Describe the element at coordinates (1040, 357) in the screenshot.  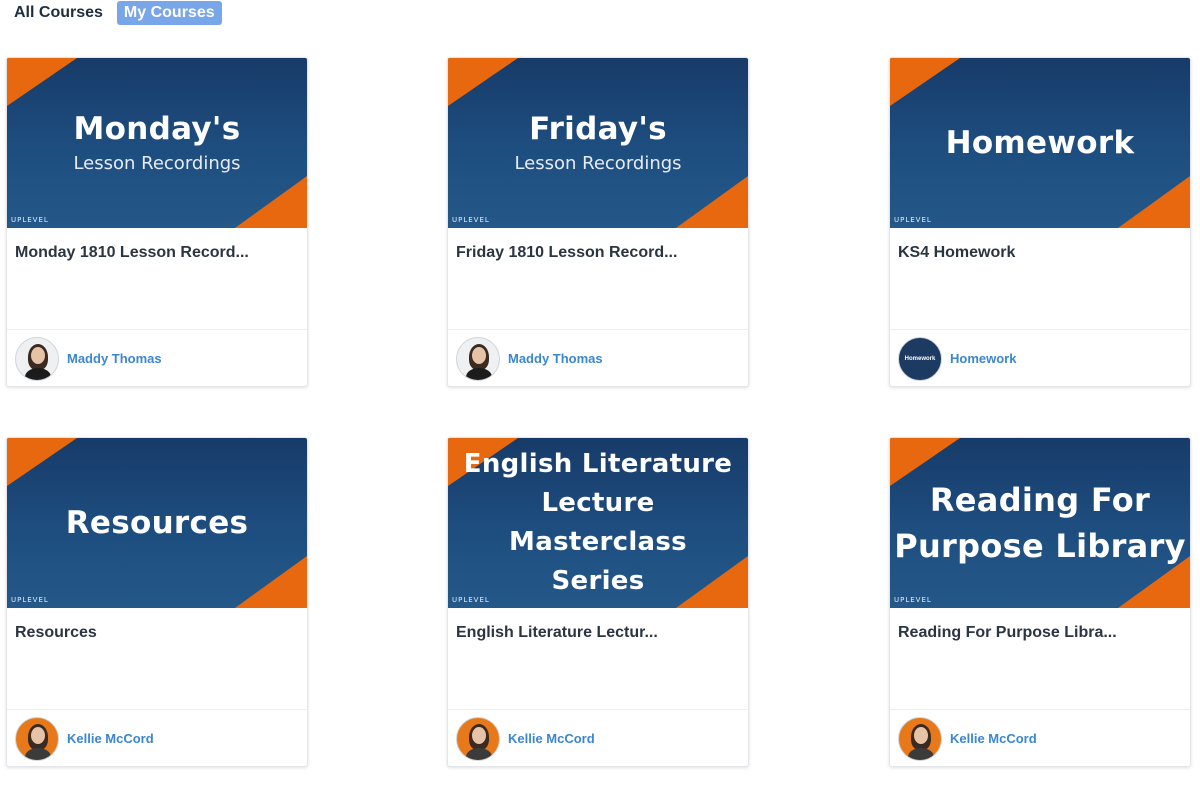
I see `course-footer: Homework Homework` at that location.